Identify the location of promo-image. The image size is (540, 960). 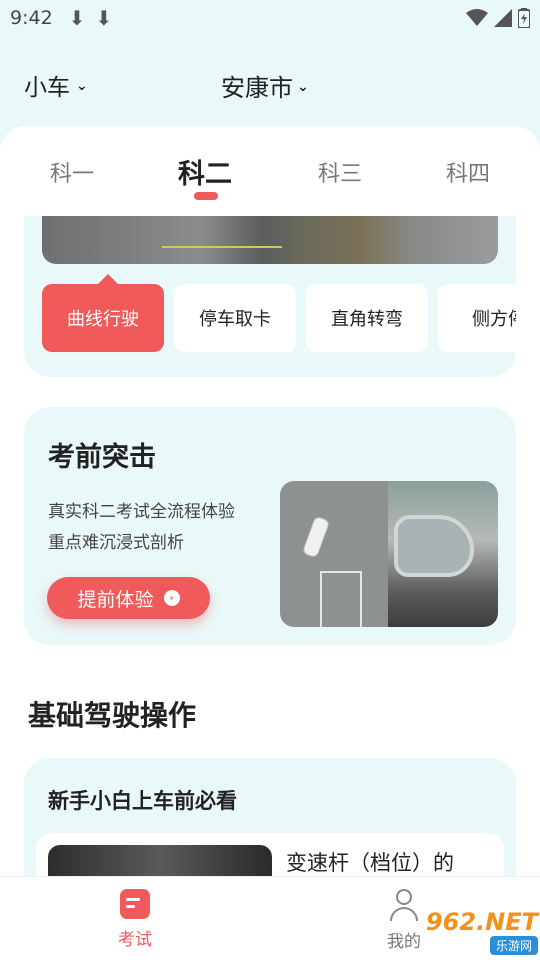
(389, 554).